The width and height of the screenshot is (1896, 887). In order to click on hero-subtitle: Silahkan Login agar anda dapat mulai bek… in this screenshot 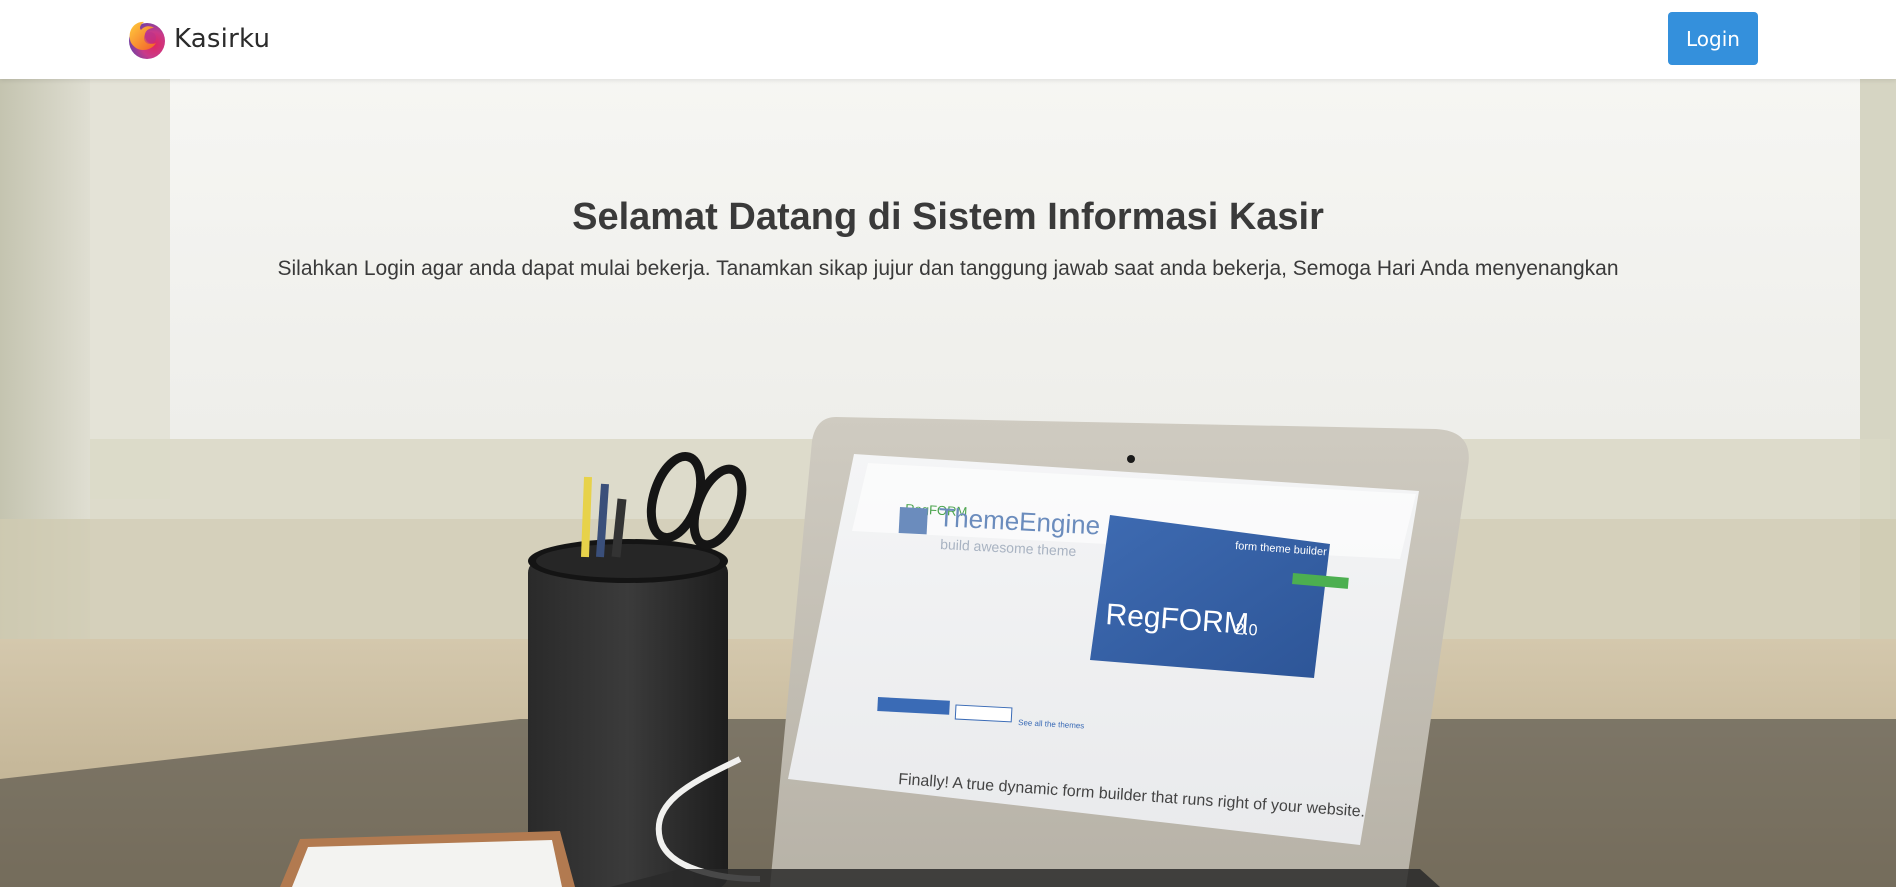, I will do `click(948, 268)`.